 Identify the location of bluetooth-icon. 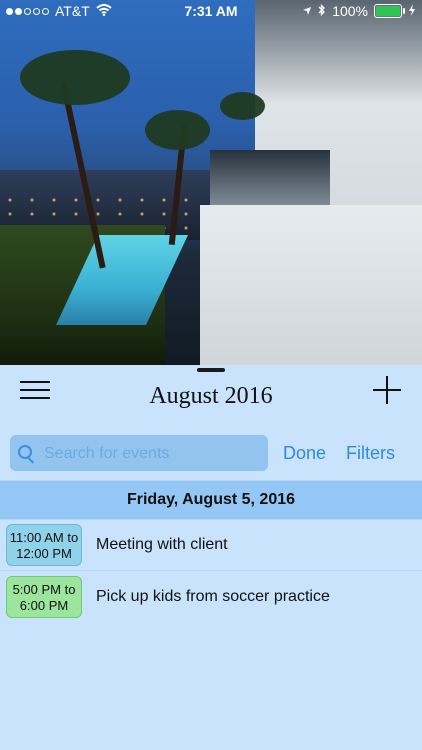
(322, 11).